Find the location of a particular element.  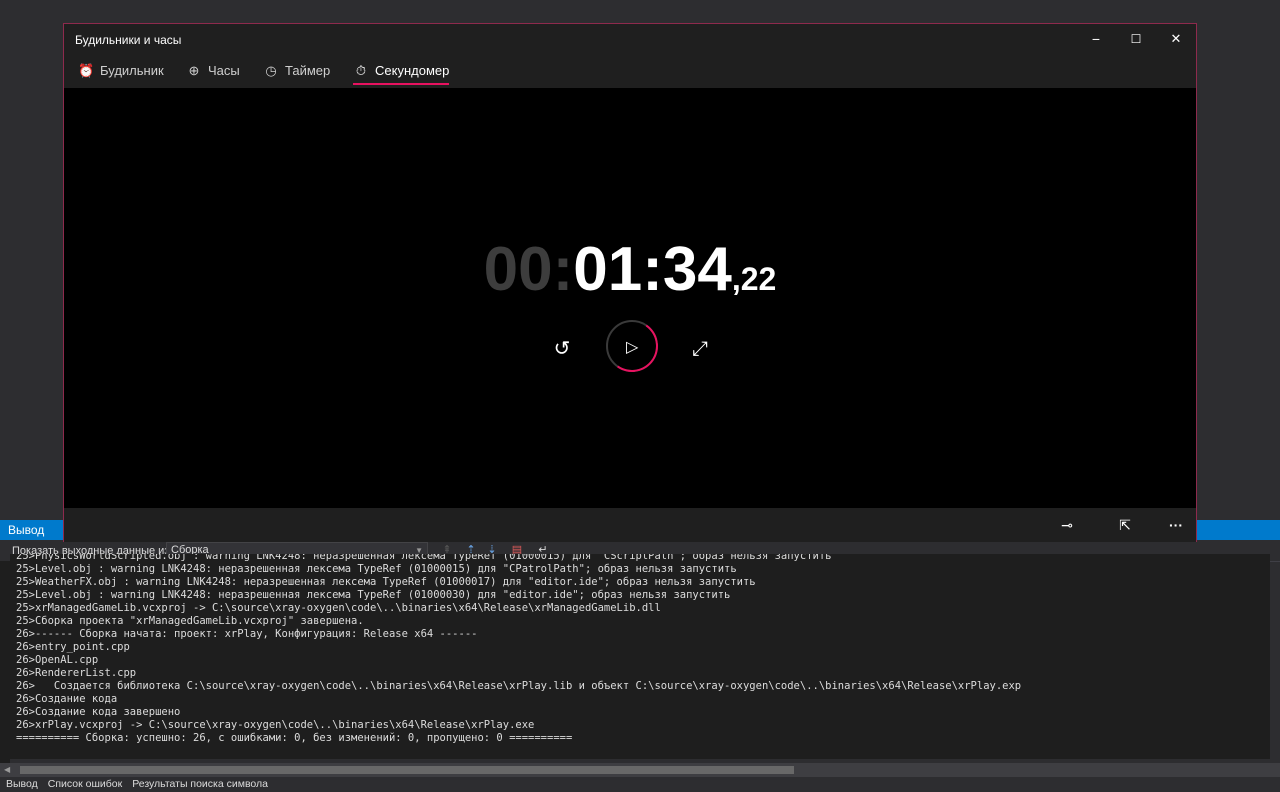

alarm-icon: ⏰ is located at coordinates (86, 70).